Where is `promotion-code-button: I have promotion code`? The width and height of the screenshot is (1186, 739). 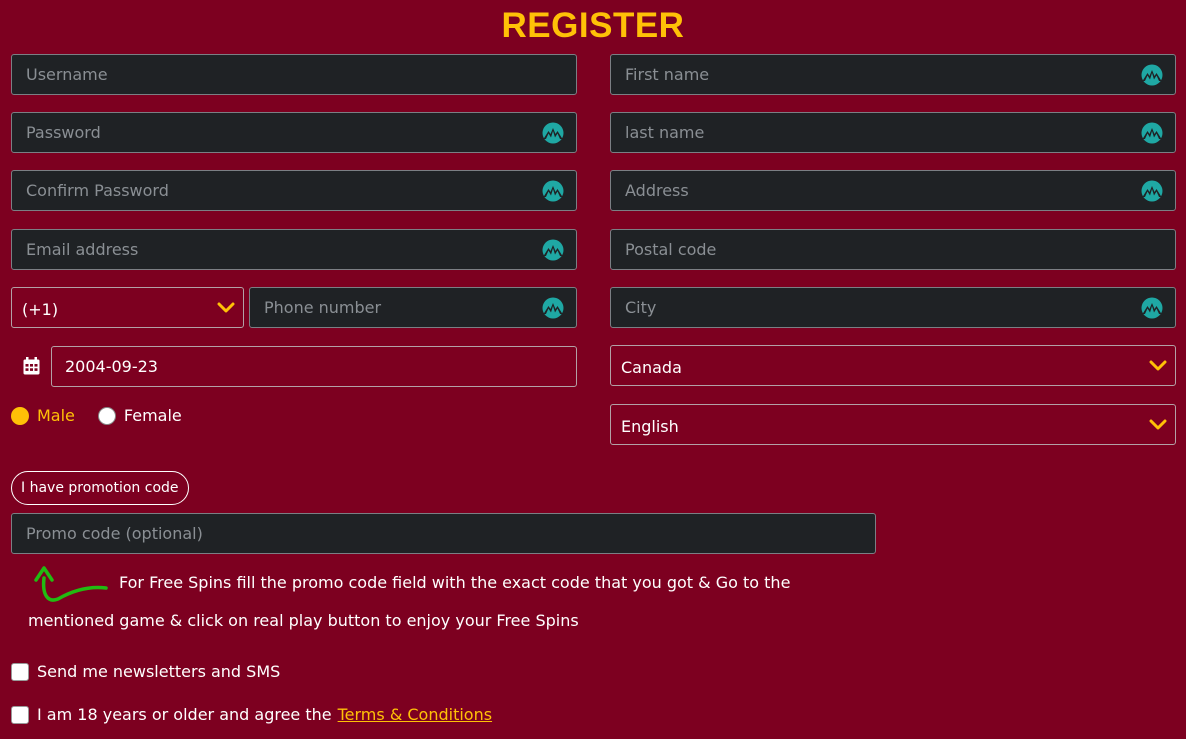 promotion-code-button: I have promotion code is located at coordinates (100, 488).